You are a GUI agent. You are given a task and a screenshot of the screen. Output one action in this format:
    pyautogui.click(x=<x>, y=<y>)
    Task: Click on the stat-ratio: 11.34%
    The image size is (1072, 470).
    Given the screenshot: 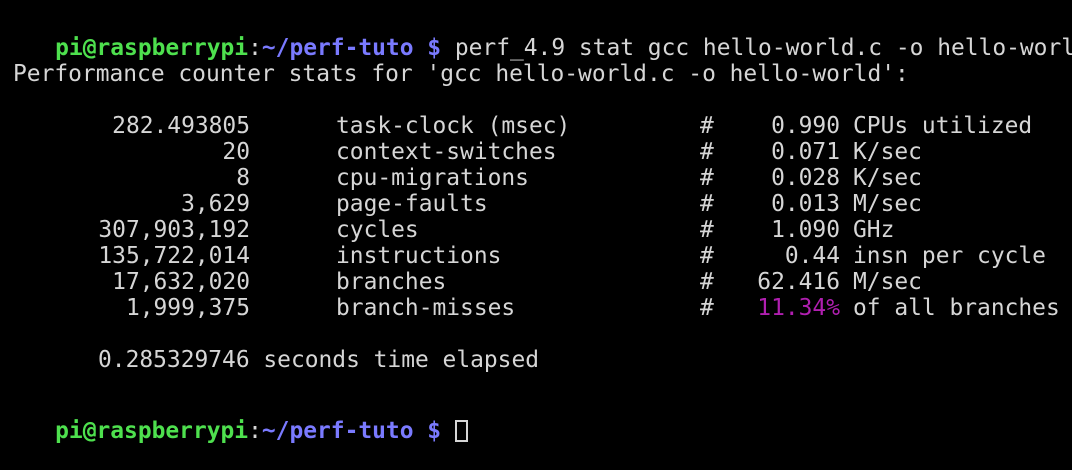 What is the action you would take?
    pyautogui.click(x=798, y=308)
    